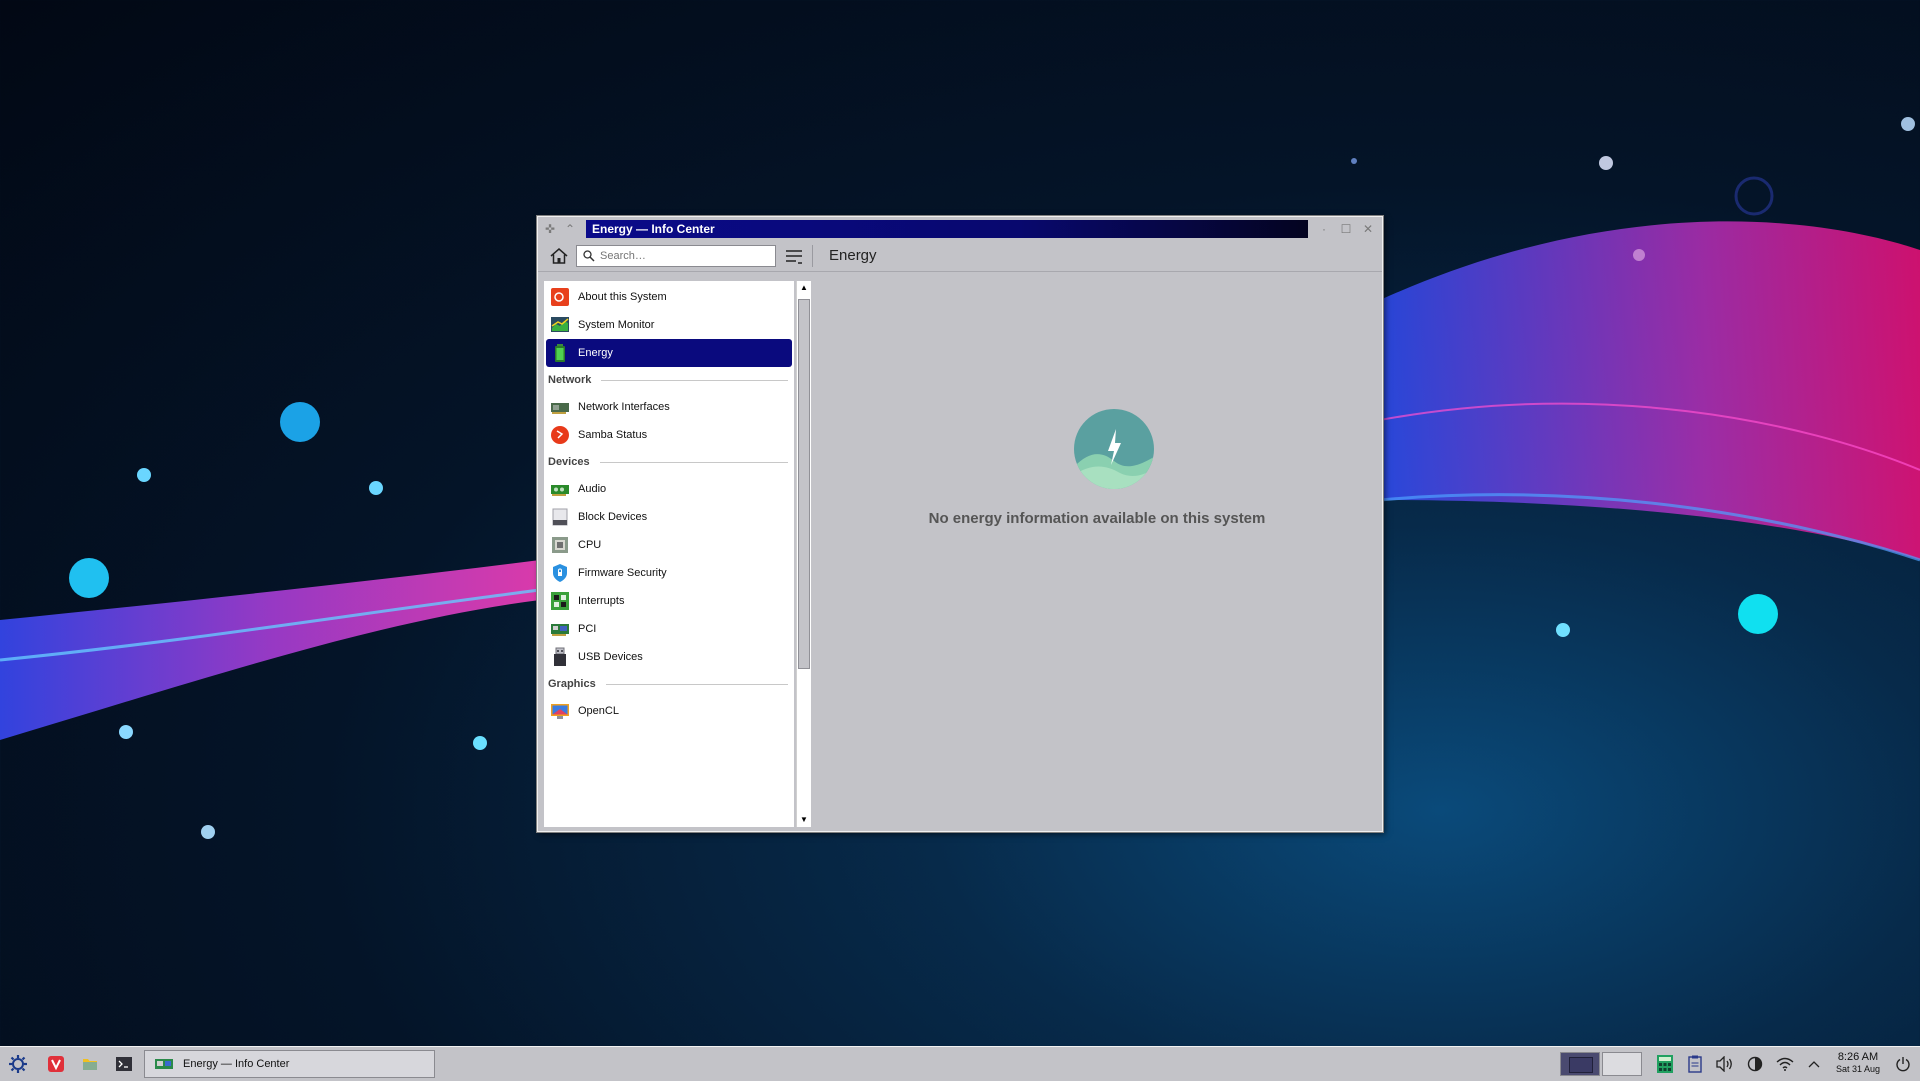  I want to click on section-header-devices: Devices, so click(668, 462).